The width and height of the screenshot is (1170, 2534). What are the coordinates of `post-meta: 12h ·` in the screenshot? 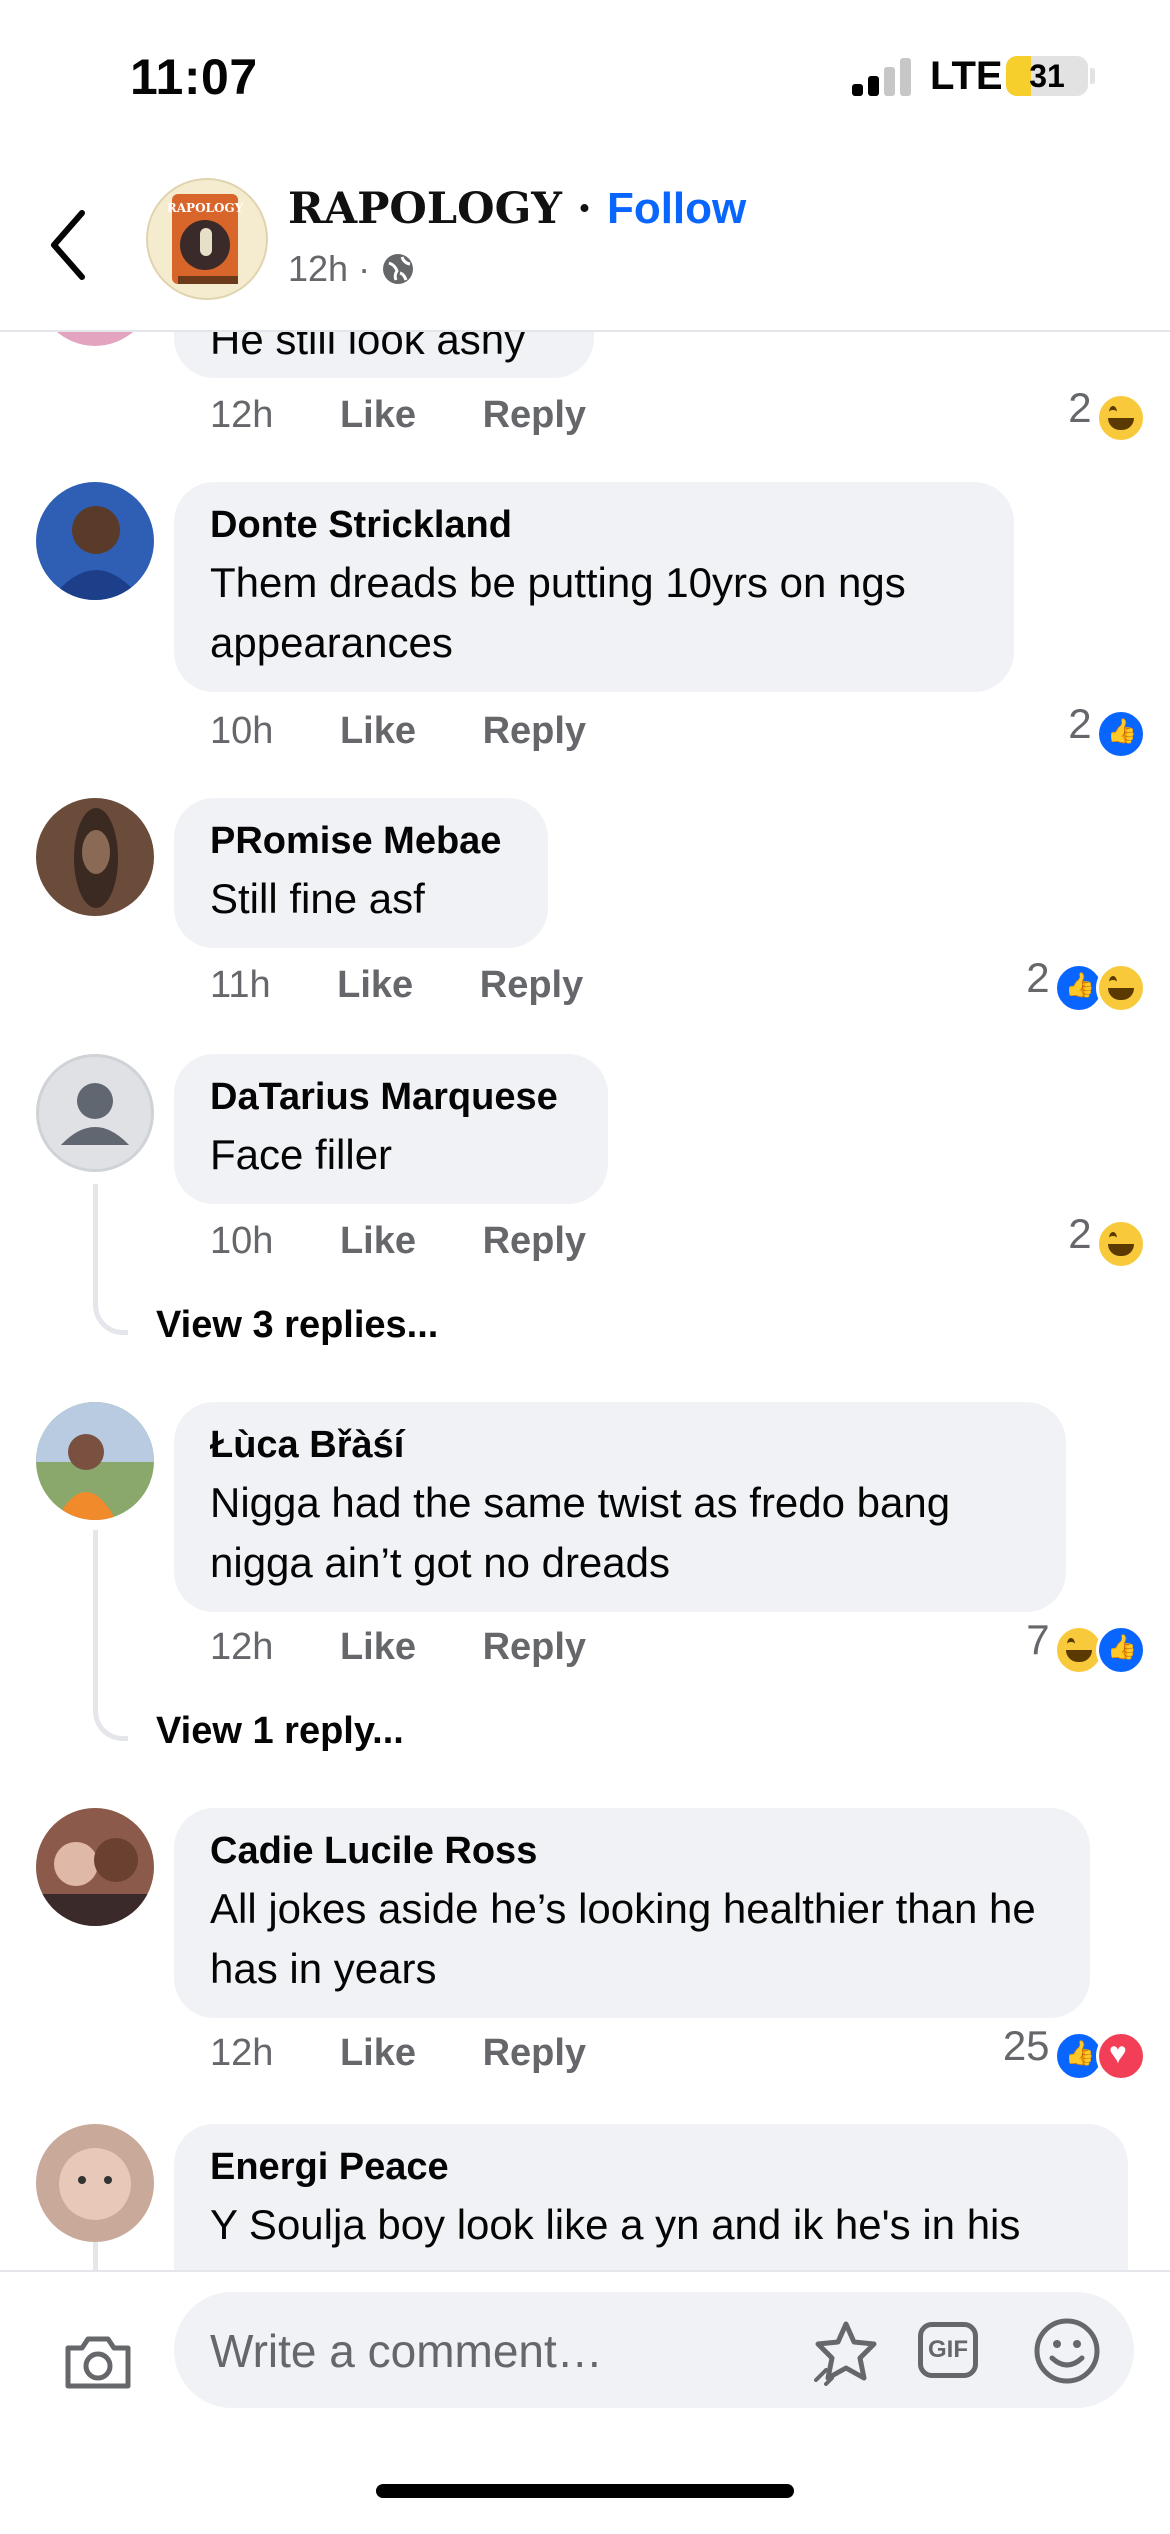 It's located at (352, 269).